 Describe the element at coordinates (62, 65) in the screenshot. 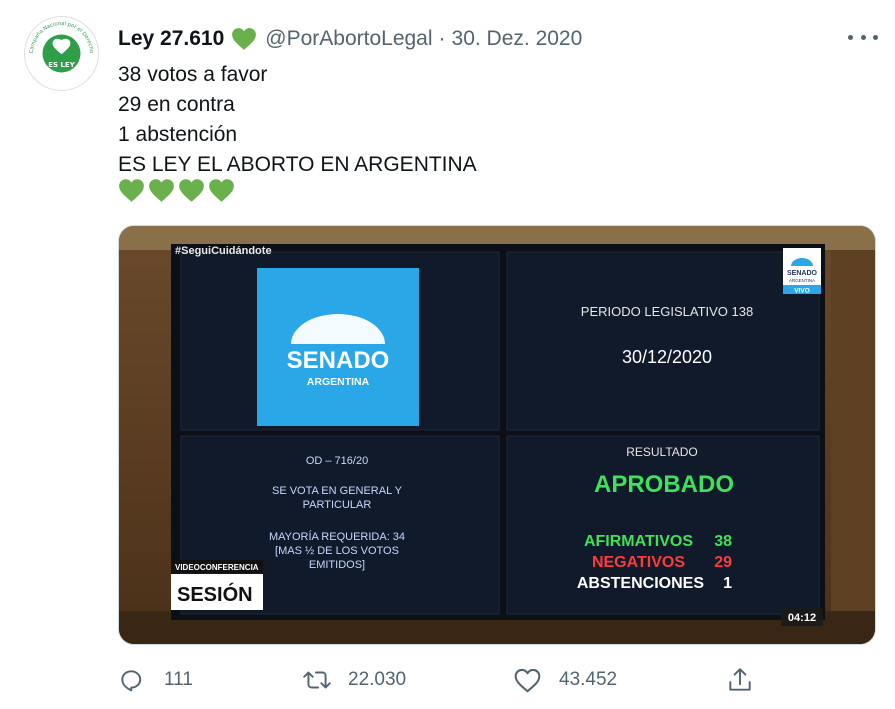

I see `avatar-center-text: ES LEY` at that location.